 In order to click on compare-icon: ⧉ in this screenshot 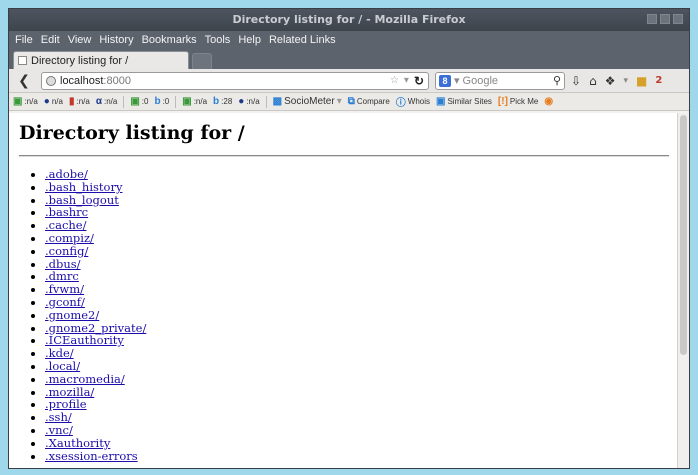, I will do `click(351, 101)`.